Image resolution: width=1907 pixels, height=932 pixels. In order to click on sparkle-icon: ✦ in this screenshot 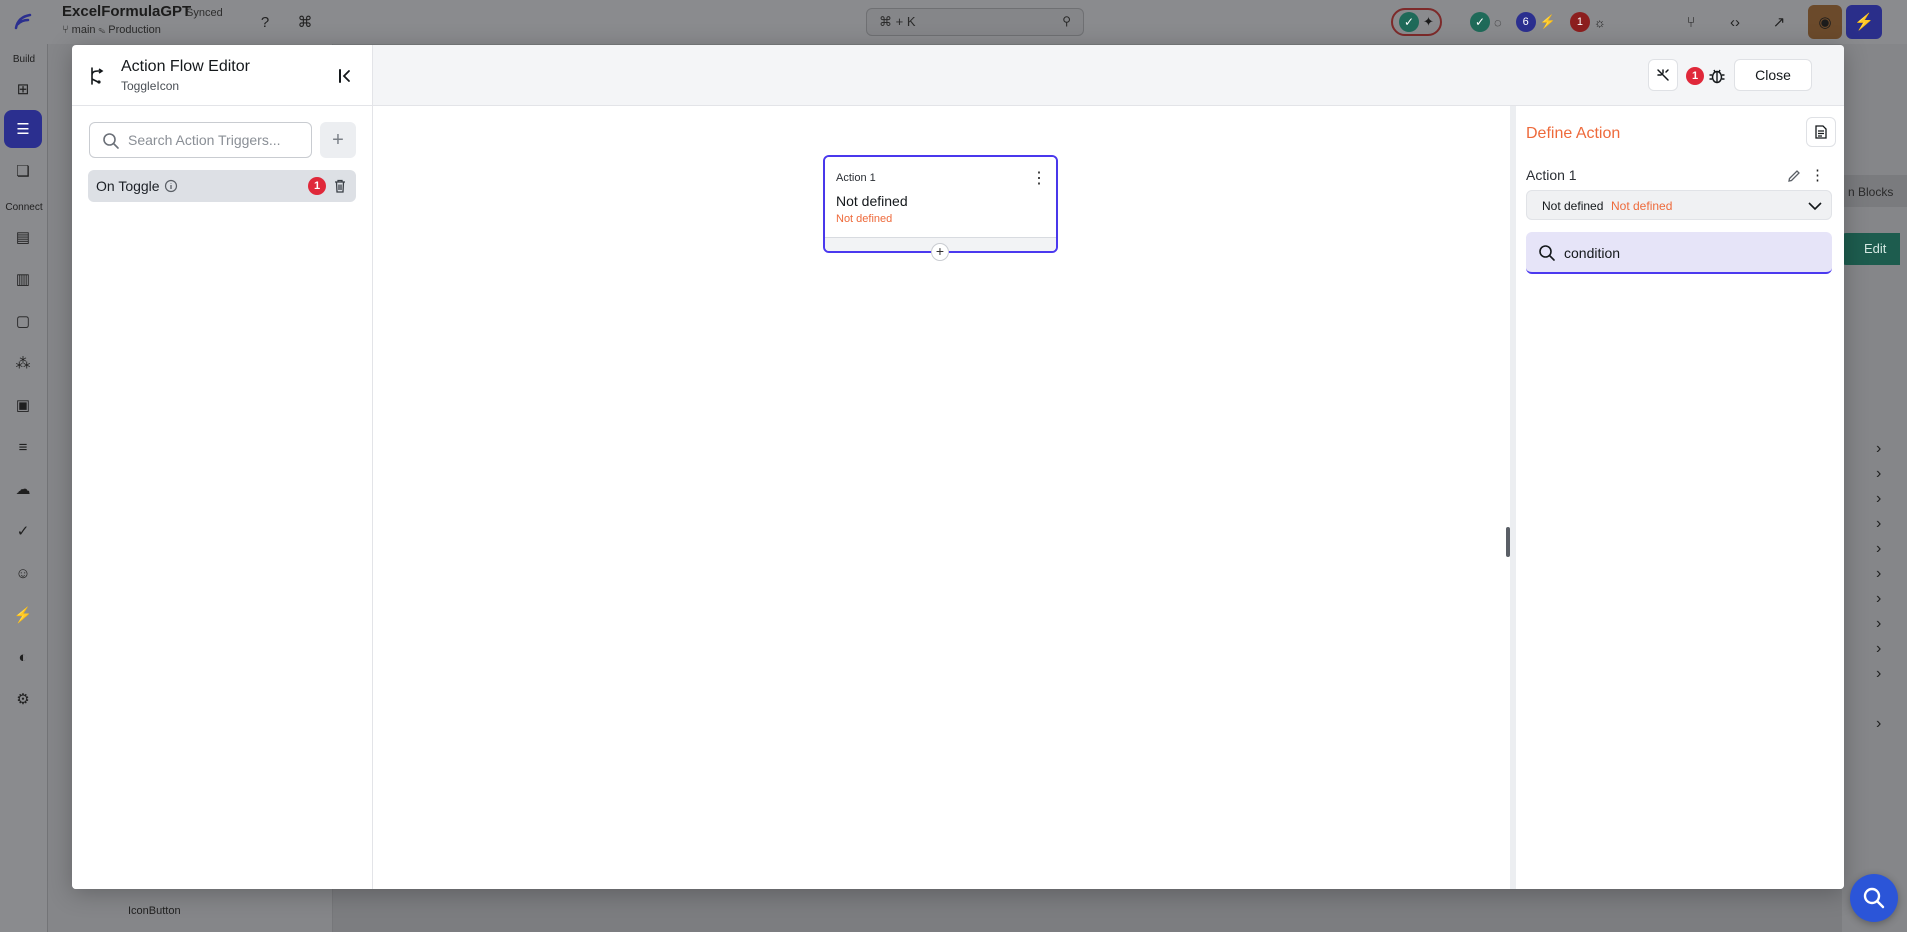, I will do `click(1428, 21)`.